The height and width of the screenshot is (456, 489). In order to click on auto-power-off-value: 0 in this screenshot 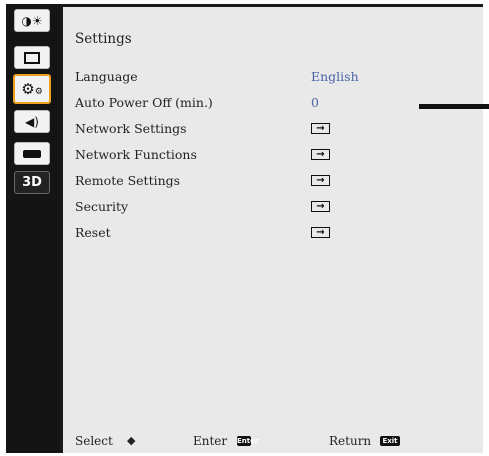, I will do `click(315, 102)`.